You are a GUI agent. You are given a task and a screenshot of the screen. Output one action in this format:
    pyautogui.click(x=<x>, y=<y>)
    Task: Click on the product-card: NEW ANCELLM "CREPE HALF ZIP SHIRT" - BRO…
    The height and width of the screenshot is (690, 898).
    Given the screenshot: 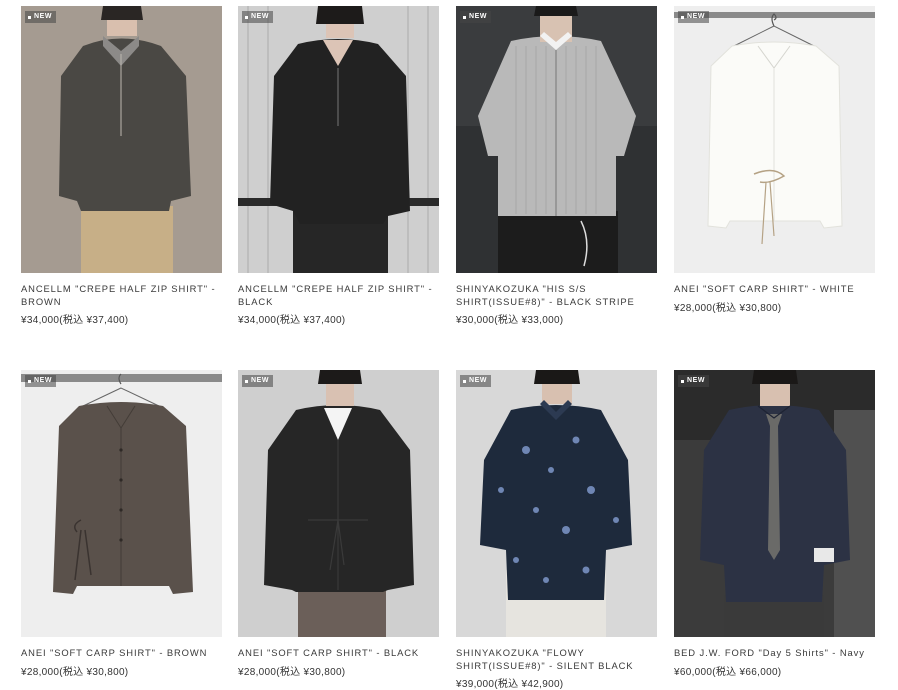 What is the action you would take?
    pyautogui.click(x=121, y=166)
    